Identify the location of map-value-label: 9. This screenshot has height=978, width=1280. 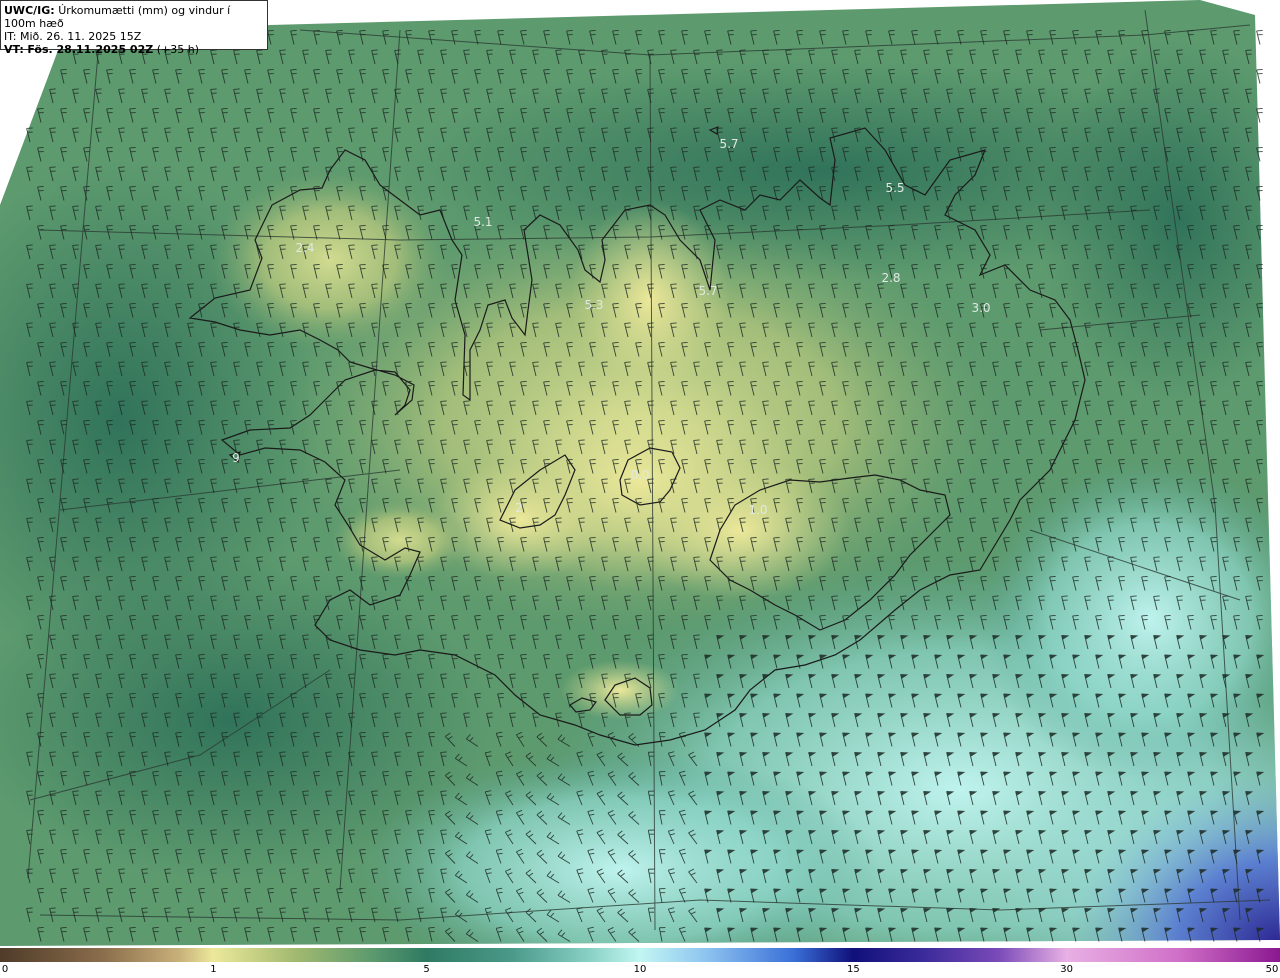
(236, 458).